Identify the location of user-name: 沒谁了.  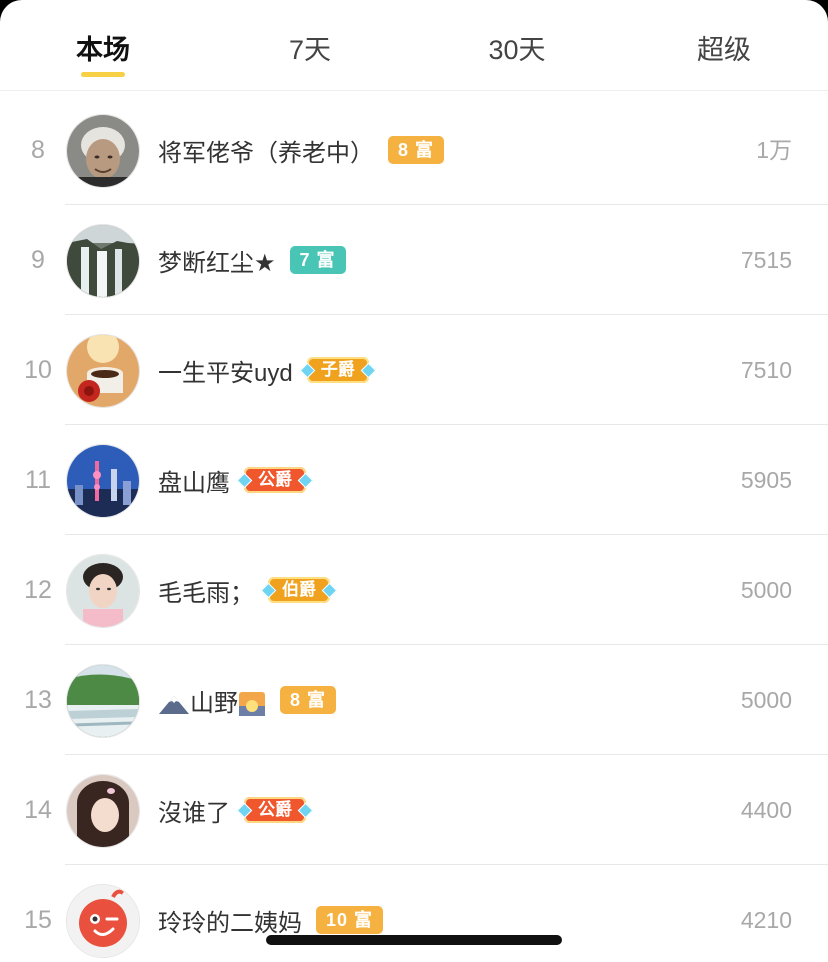
(194, 813).